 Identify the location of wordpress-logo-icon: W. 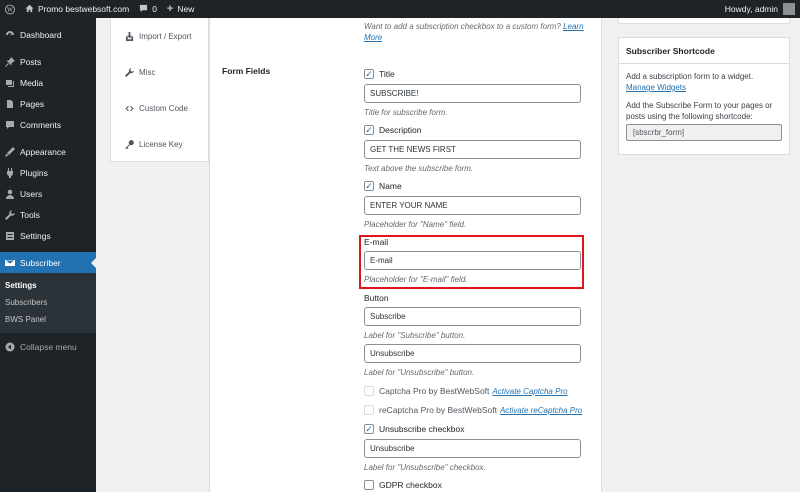
(10, 9).